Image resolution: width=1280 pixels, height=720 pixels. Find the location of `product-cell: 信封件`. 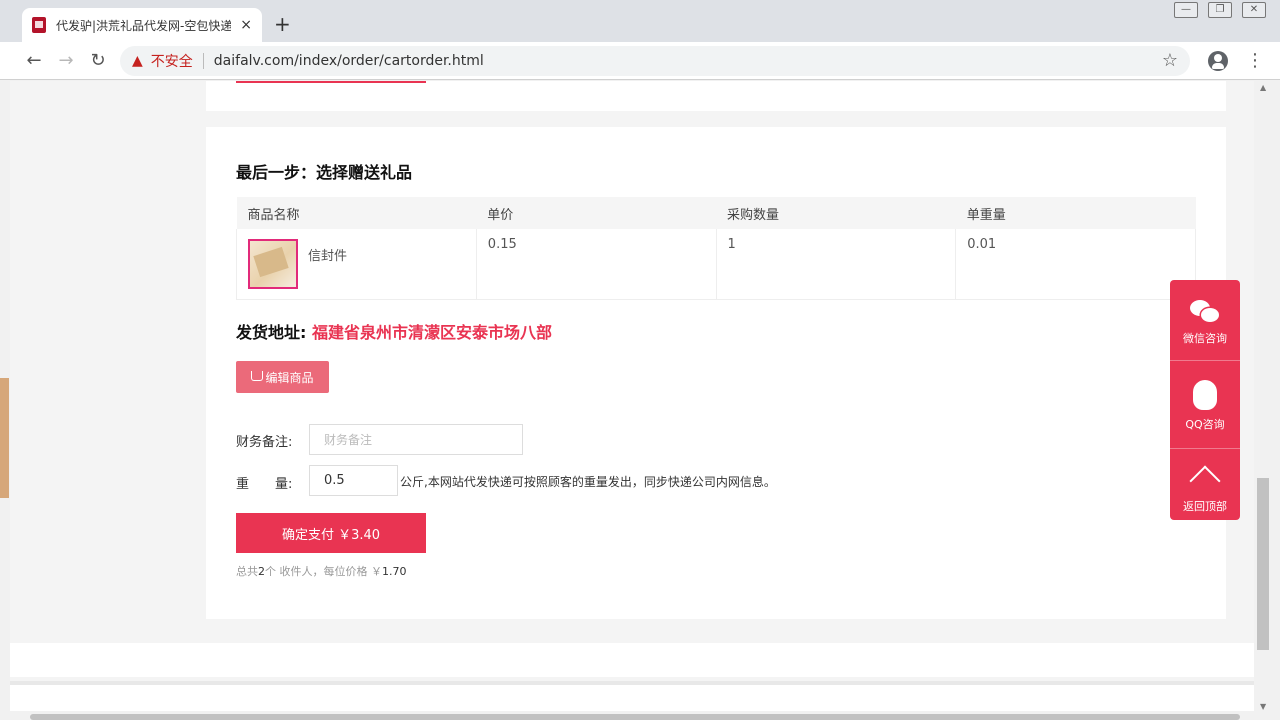

product-cell: 信封件 is located at coordinates (356, 264).